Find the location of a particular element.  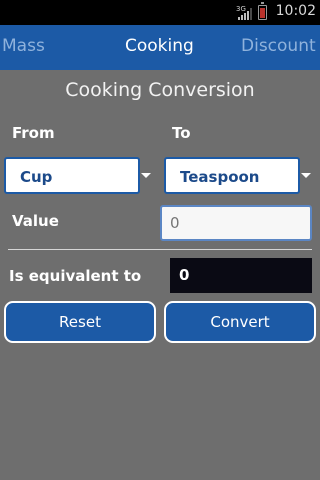

divider is located at coordinates (160, 249).